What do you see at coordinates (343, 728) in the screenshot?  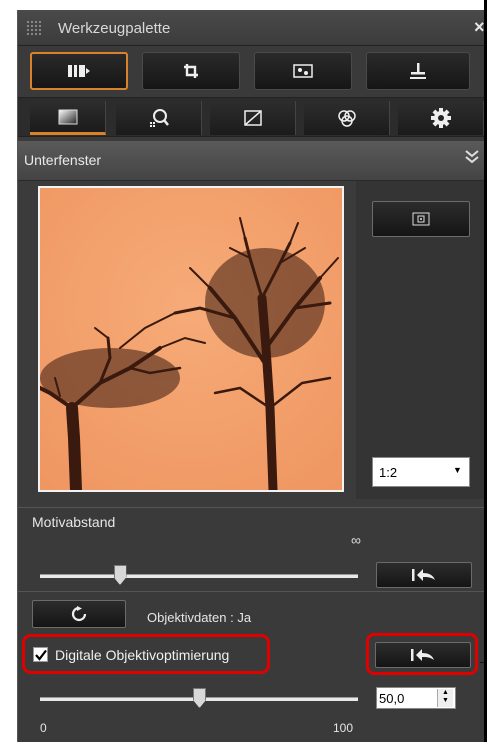 I see `slider-max-label: 100` at bounding box center [343, 728].